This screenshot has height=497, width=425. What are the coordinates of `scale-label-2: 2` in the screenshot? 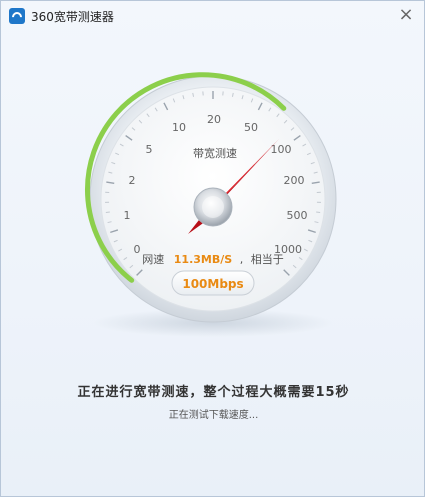 It's located at (132, 180).